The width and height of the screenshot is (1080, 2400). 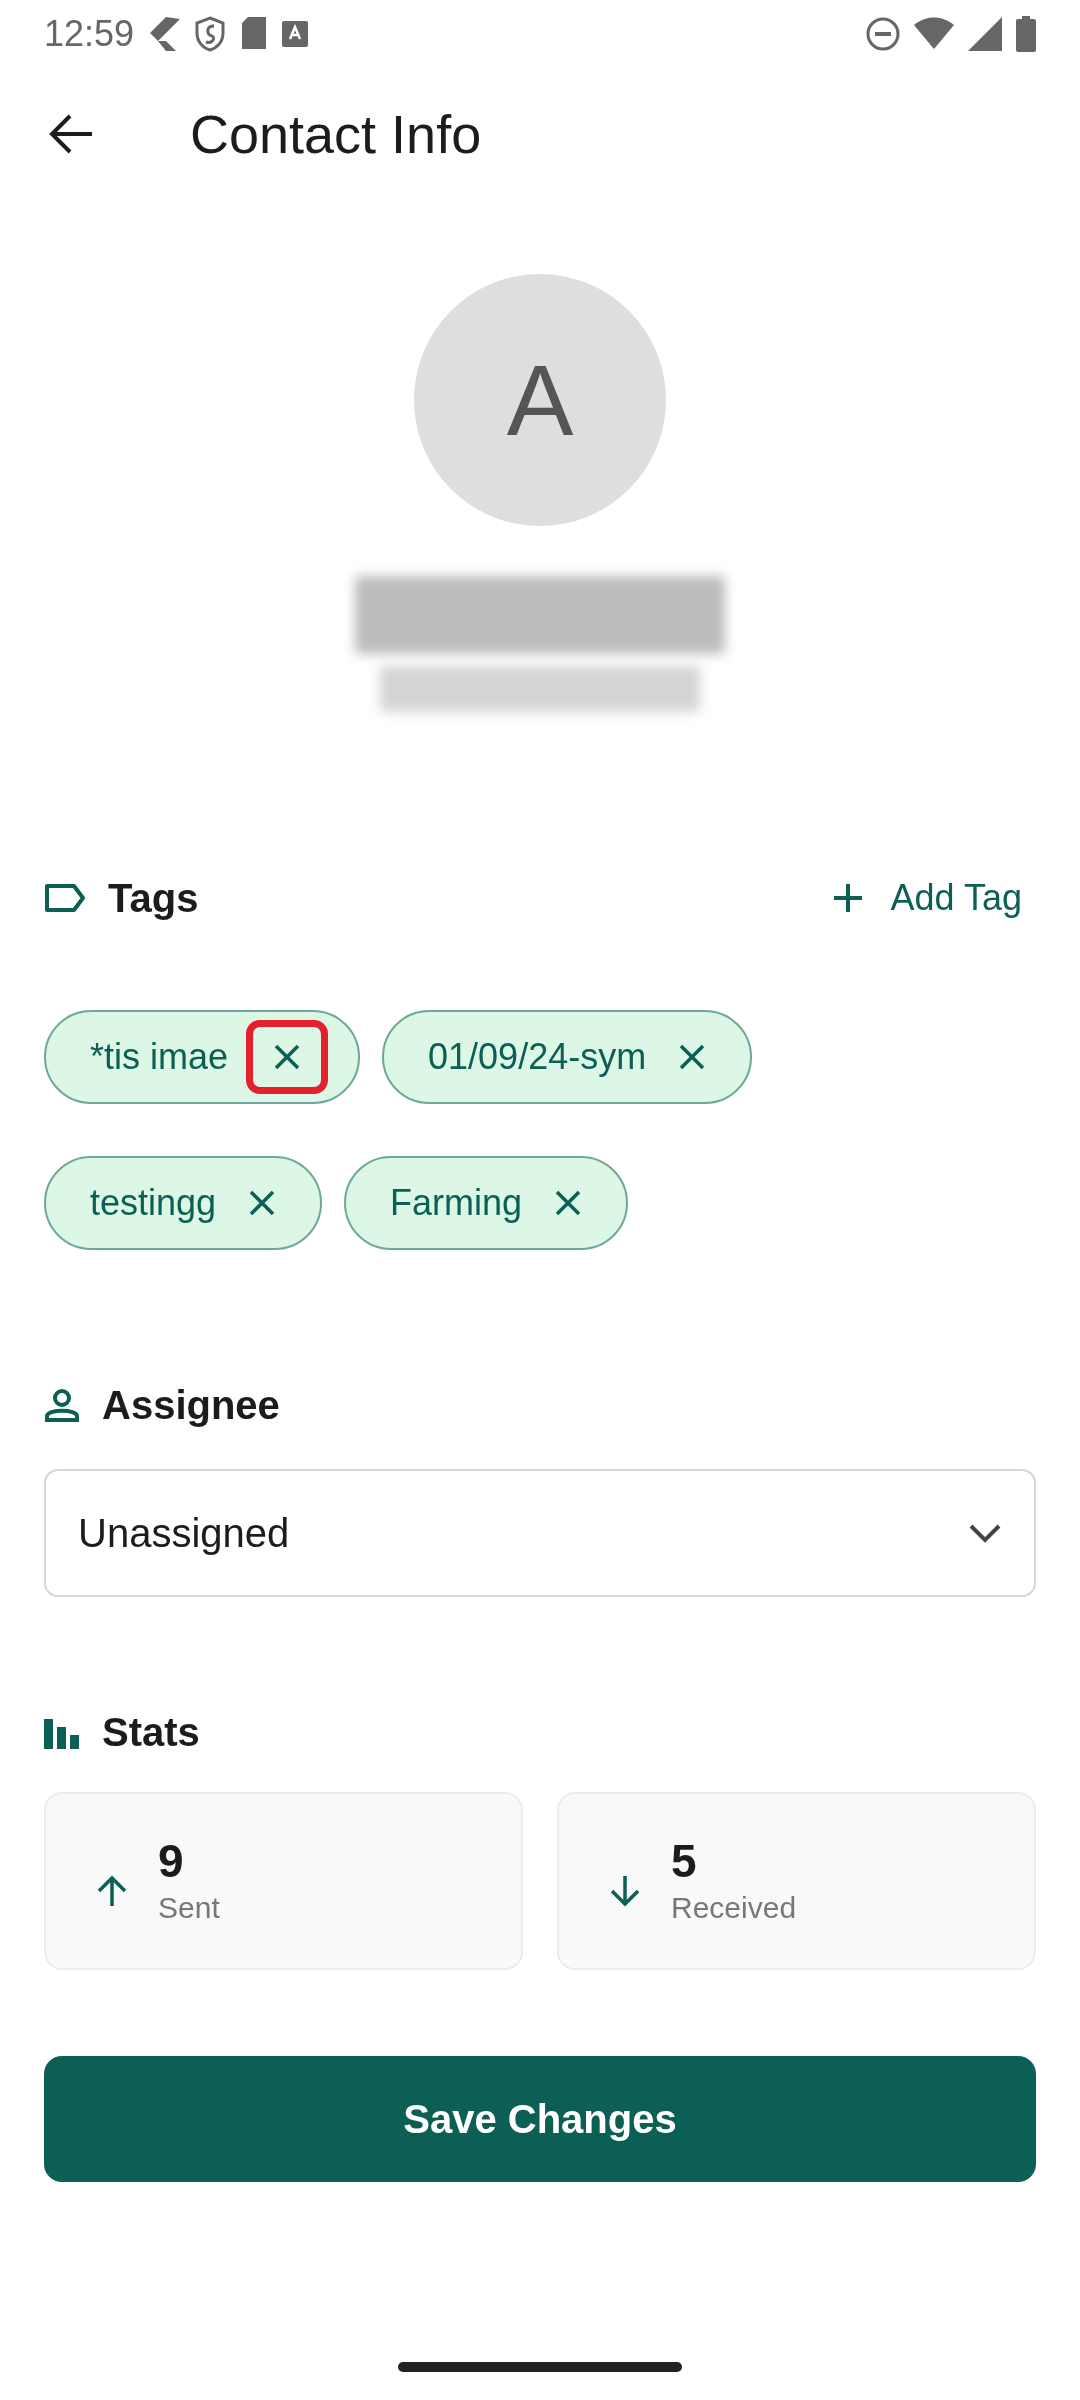 What do you see at coordinates (89, 34) in the screenshot?
I see `clock: 12:59` at bounding box center [89, 34].